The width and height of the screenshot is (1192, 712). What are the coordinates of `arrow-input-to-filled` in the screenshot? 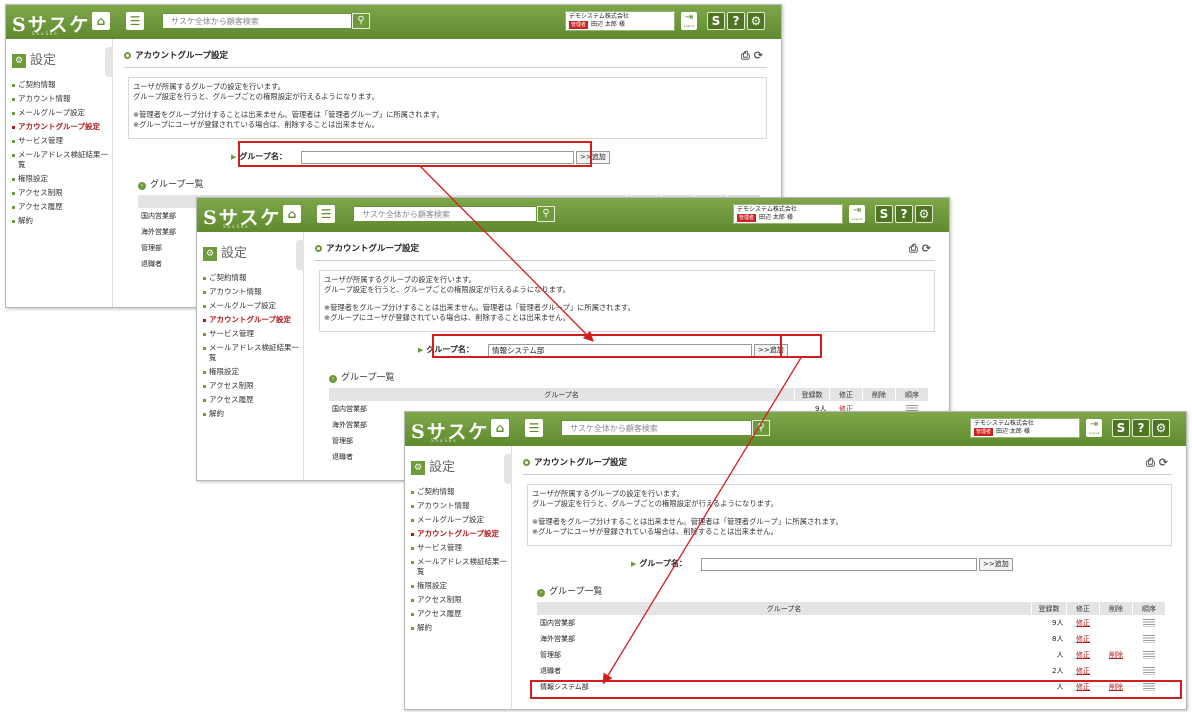 It's located at (506, 253).